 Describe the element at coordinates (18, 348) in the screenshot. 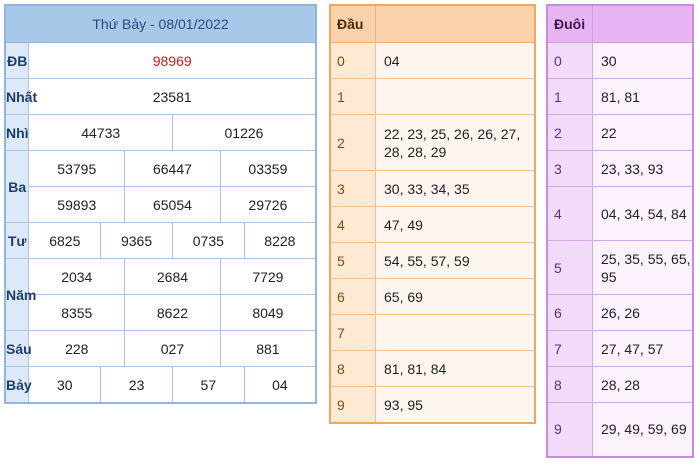

I see `prize-label-sau: Sáu` at that location.